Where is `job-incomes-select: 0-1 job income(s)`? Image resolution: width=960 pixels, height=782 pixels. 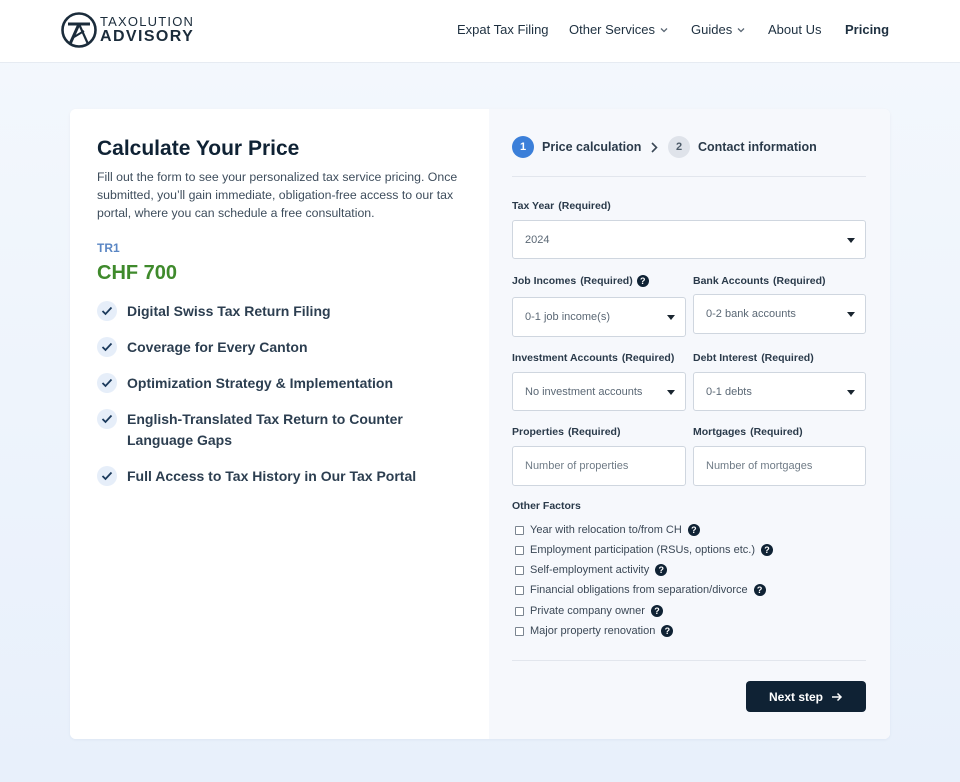
job-incomes-select: 0-1 job income(s) is located at coordinates (599, 317).